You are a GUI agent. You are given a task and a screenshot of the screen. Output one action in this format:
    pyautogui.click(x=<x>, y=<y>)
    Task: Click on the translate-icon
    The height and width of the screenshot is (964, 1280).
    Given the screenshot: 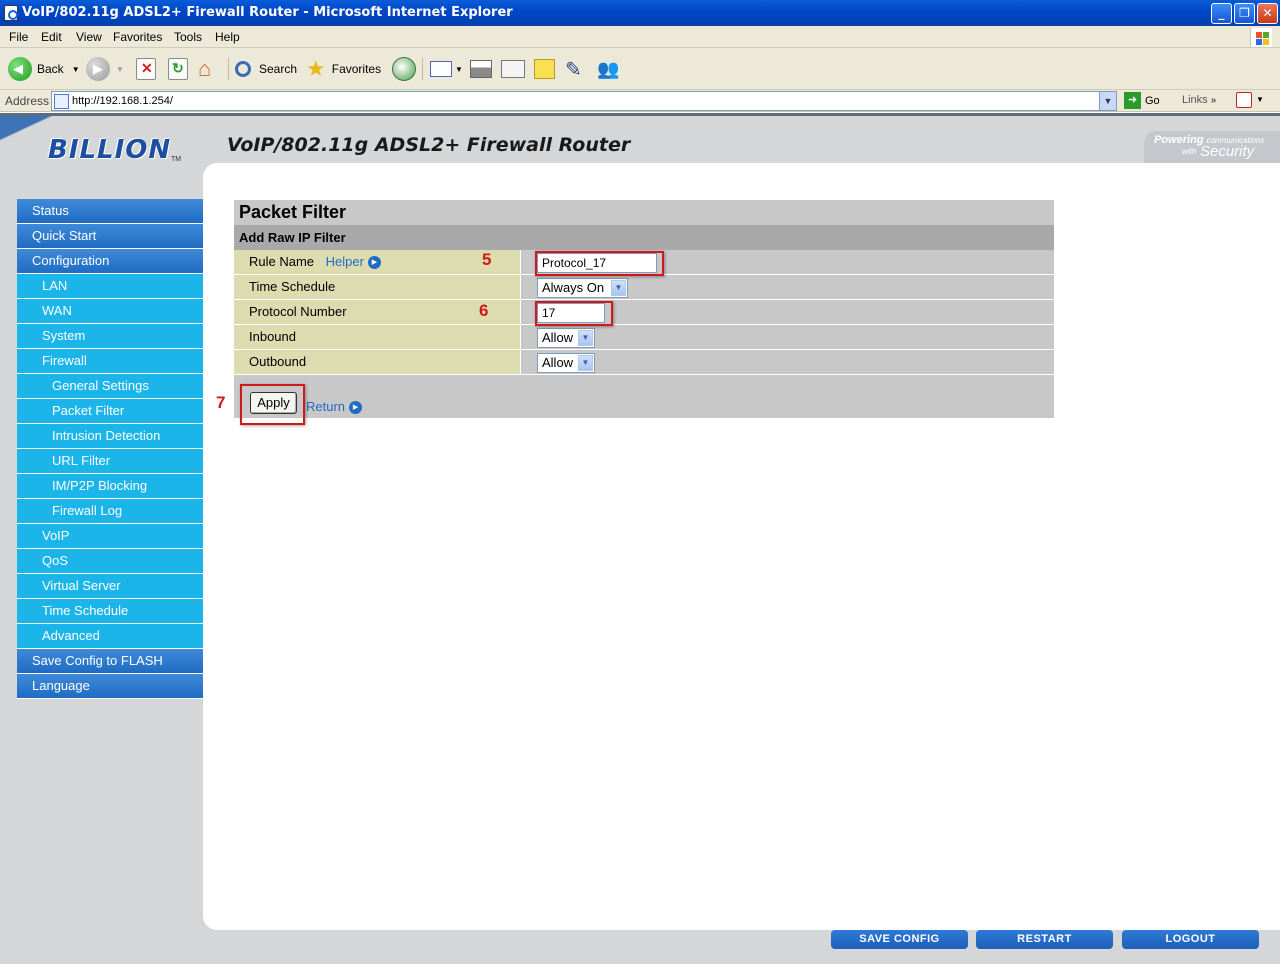 What is the action you would take?
    pyautogui.click(x=1244, y=100)
    